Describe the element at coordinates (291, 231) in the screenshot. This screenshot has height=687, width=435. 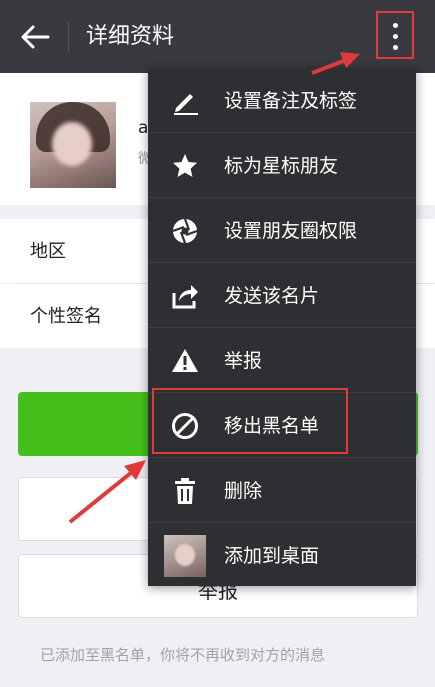
I see `menu-item-label: 设置朋友圈权限` at that location.